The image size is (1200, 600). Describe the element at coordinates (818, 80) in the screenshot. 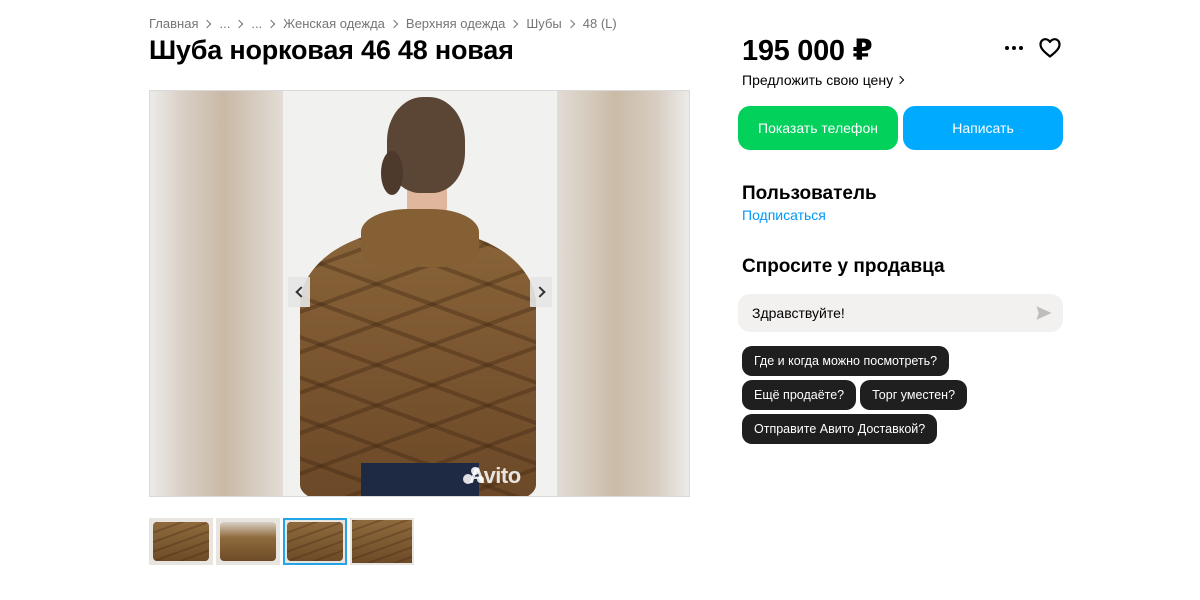

I see `offer-price-label: Предложить свою цену` at that location.